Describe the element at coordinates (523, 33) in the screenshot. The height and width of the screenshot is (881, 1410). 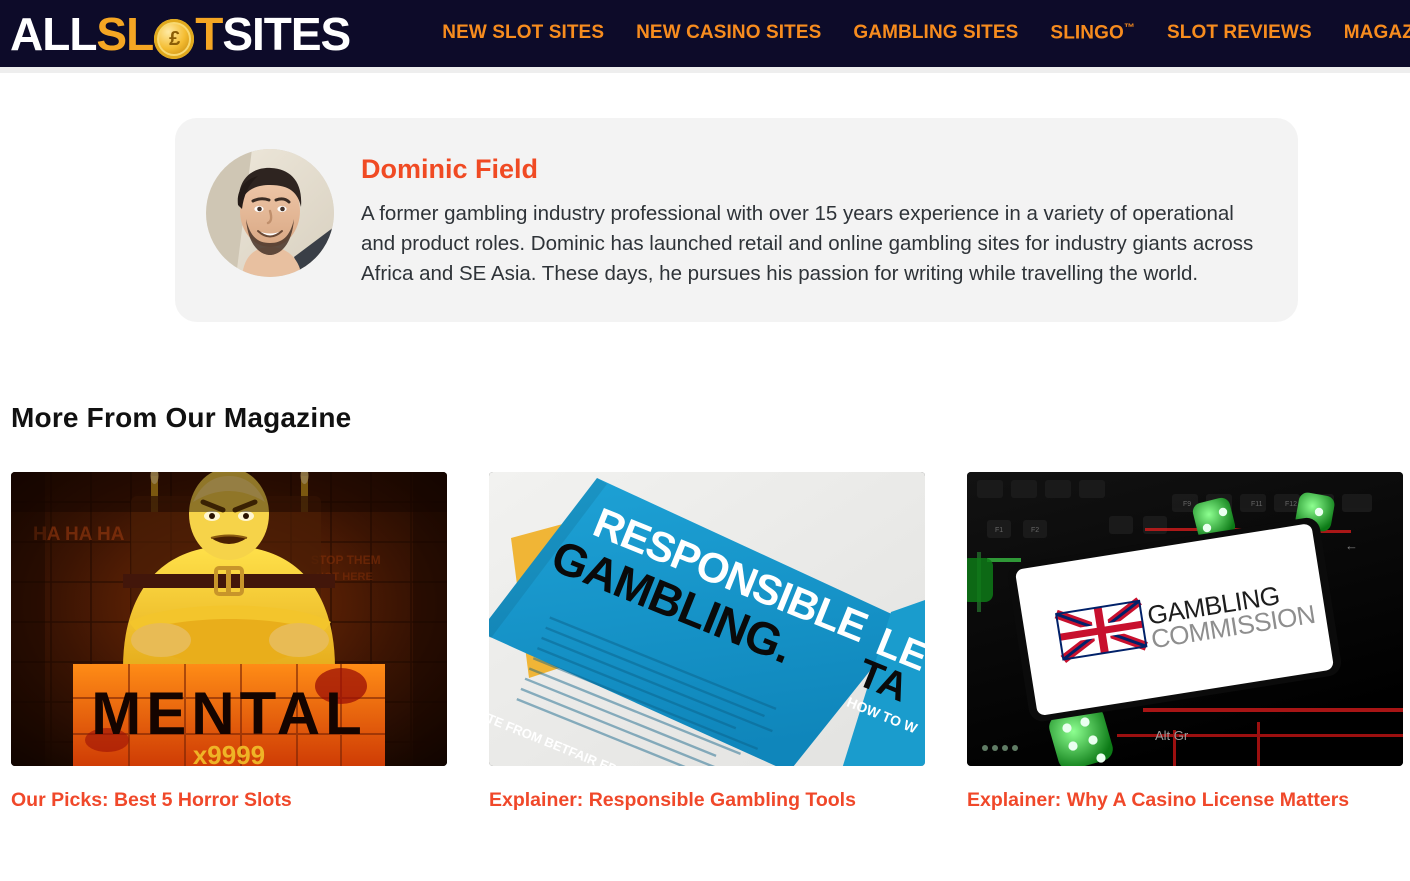
I see `nav-new-slot-sites: NEW SLOT SITES` at that location.